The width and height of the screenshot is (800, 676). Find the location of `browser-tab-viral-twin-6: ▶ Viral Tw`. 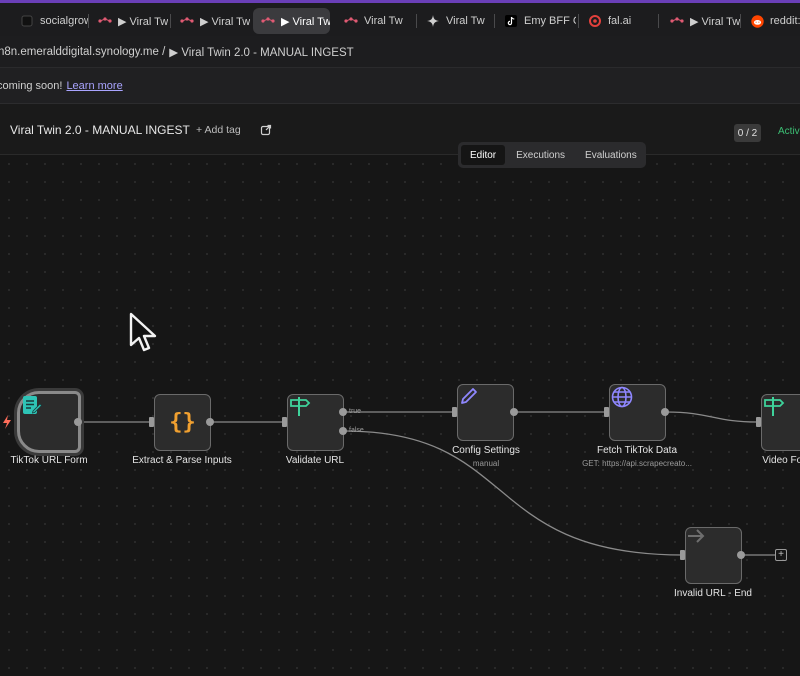

browser-tab-viral-twin-6: ▶ Viral Tw is located at coordinates (701, 21).